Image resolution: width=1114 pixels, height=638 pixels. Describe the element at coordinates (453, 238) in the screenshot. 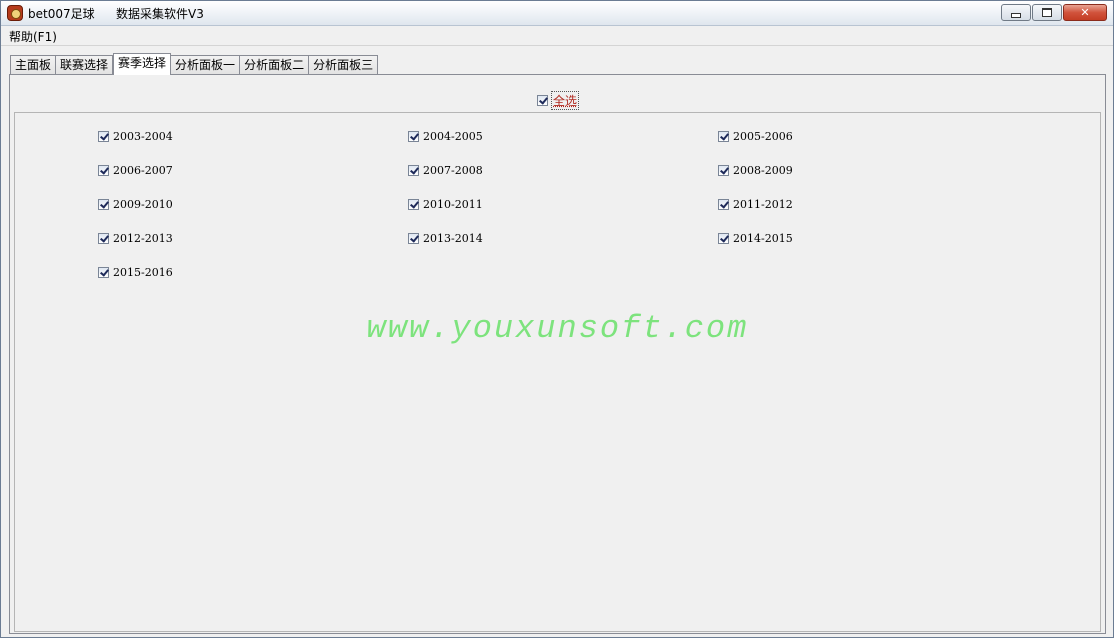

I see `season-label: 2013-2014` at that location.